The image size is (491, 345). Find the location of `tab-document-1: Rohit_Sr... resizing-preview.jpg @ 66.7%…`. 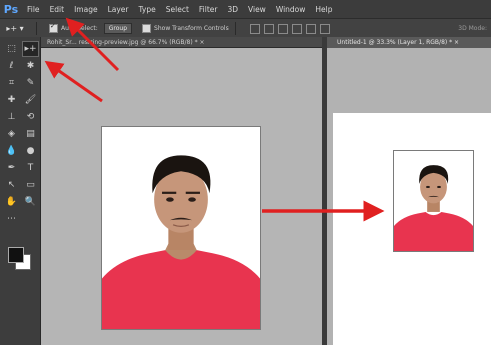

tab-document-1: Rohit_Sr... resizing-preview.jpg @ 66.7%… is located at coordinates (181, 42).